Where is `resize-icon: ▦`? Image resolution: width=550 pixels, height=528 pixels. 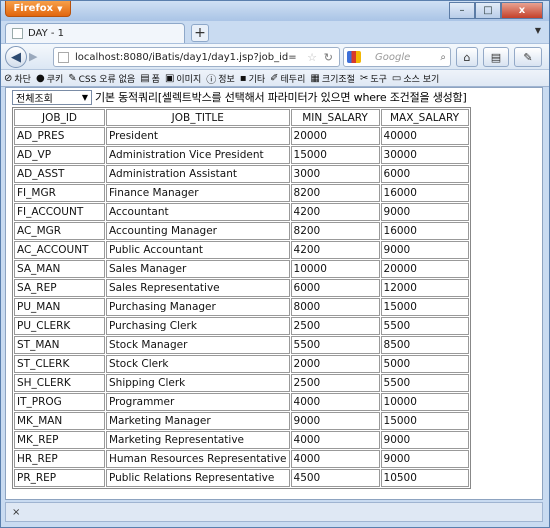 resize-icon: ▦ is located at coordinates (315, 78).